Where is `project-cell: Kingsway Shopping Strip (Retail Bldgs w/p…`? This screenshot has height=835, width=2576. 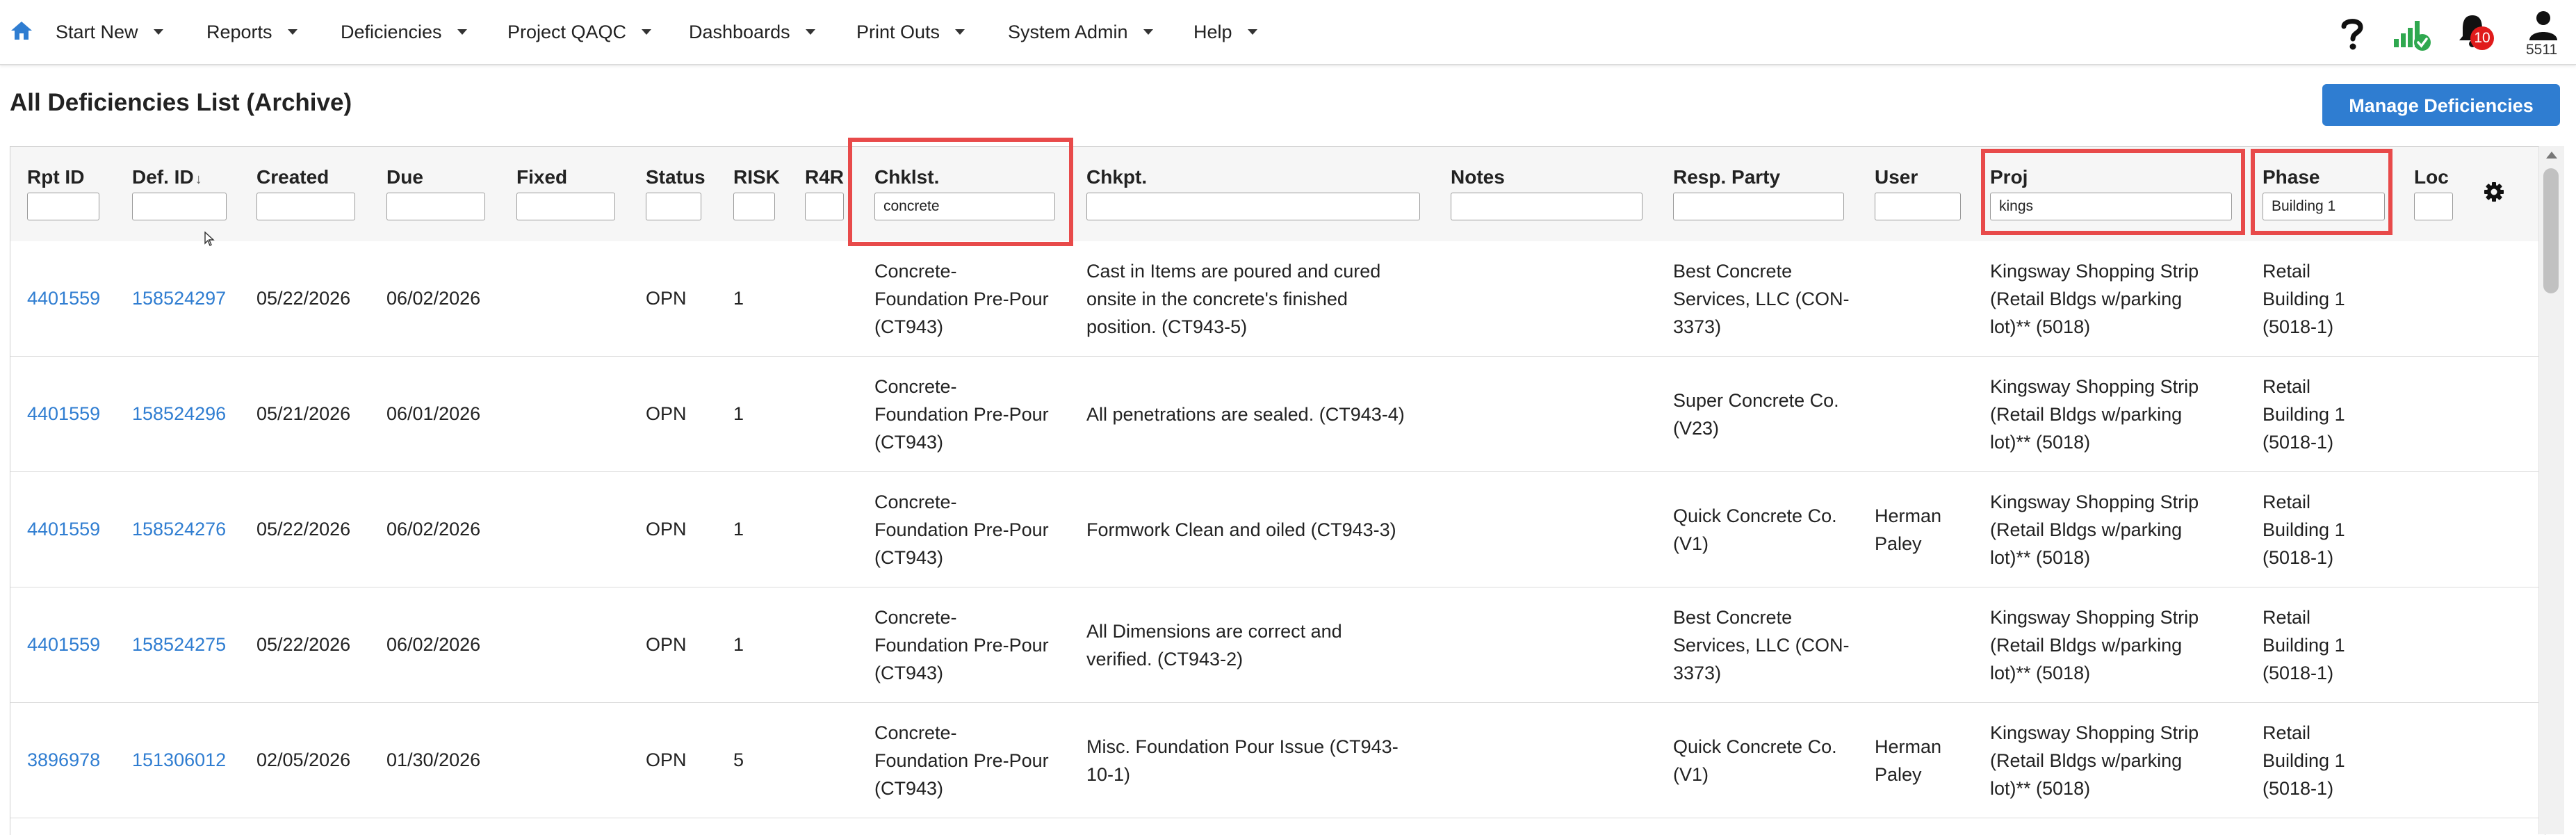 project-cell: Kingsway Shopping Strip (Retail Bldgs w/p… is located at coordinates (2094, 414).